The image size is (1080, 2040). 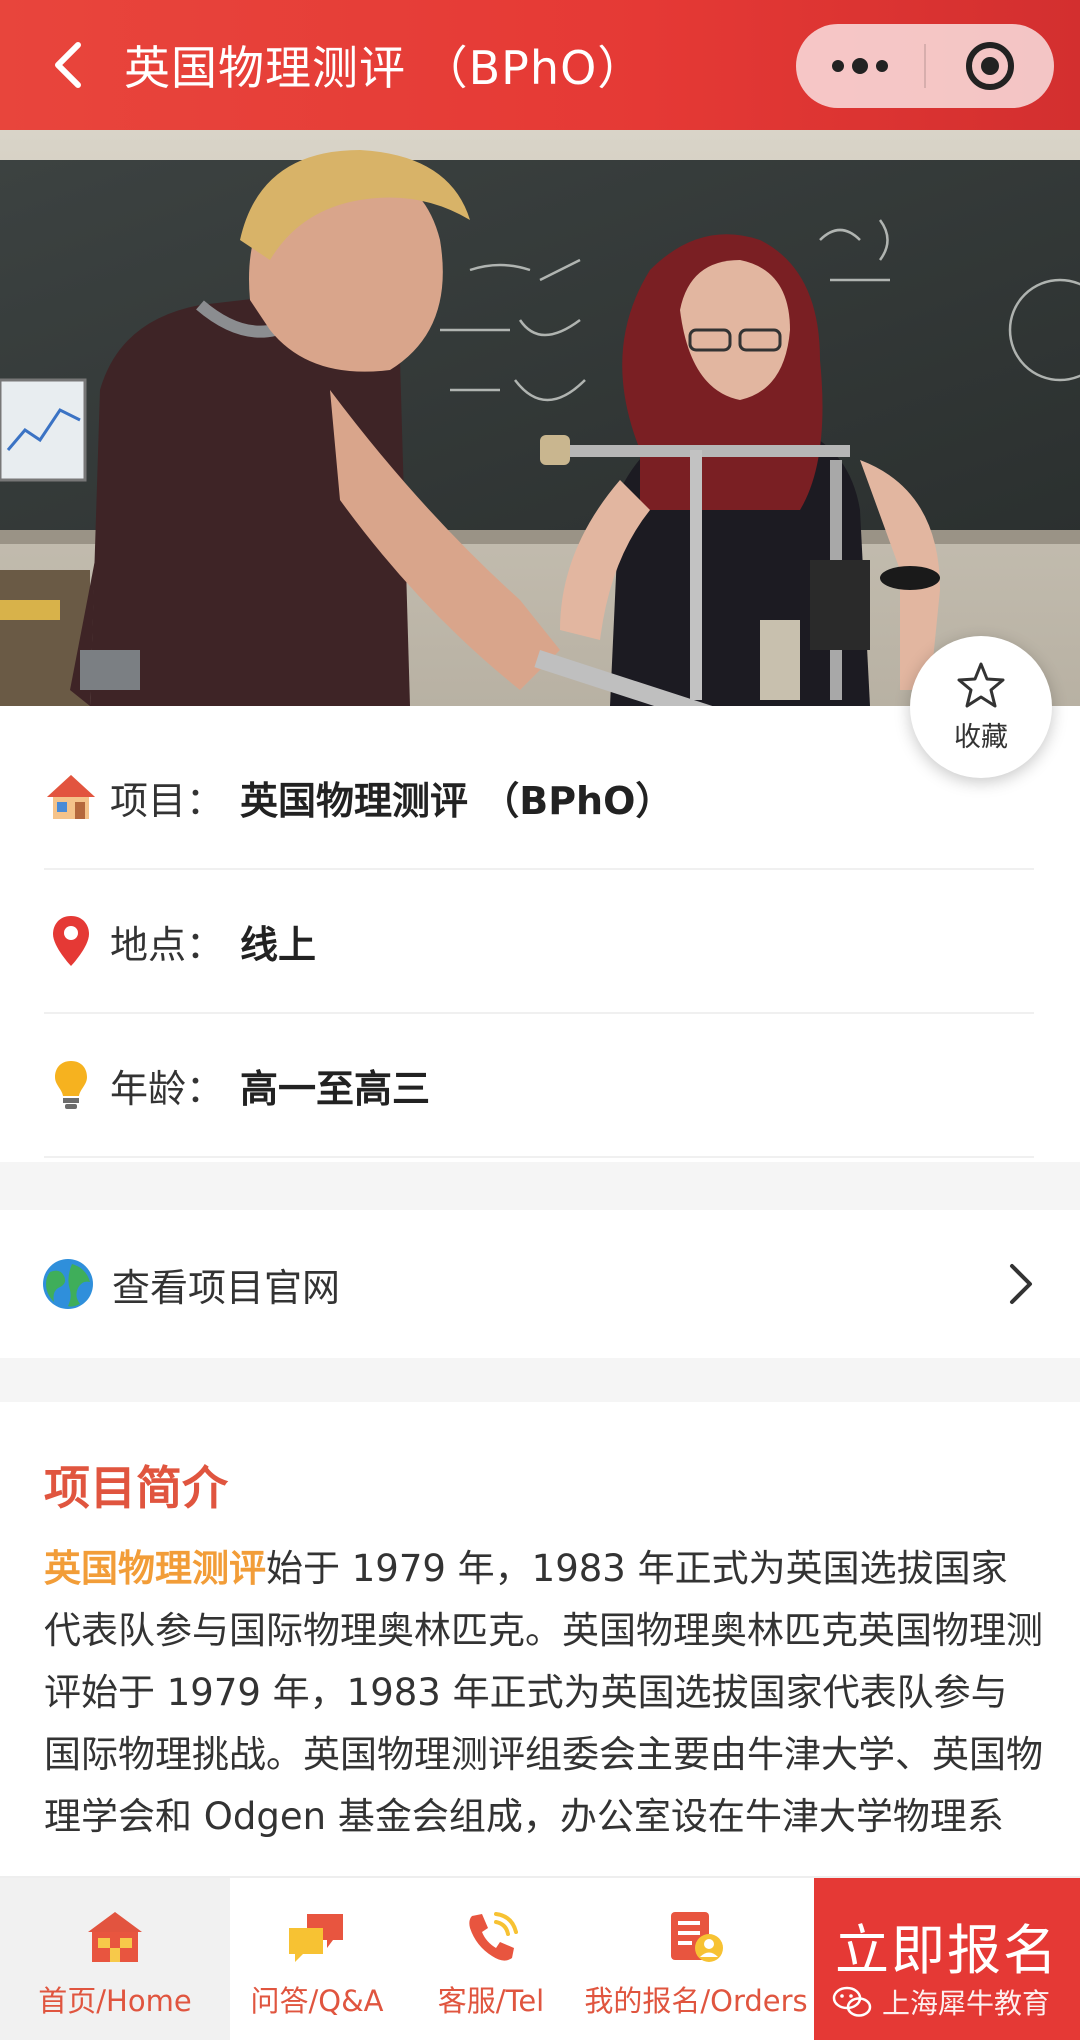 I want to click on tab-orders-label: 我的报名/Orders, so click(x=696, y=2001).